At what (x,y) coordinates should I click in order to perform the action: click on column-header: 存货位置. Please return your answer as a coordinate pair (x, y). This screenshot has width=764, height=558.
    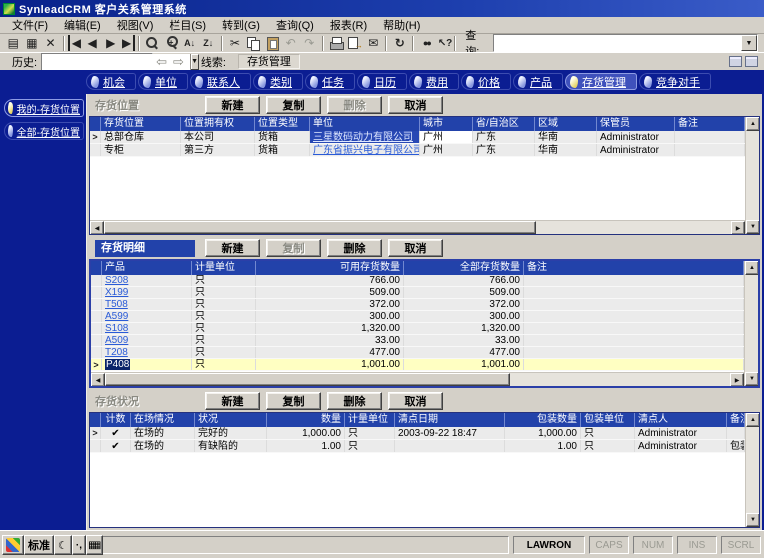
    Looking at the image, I should click on (141, 124).